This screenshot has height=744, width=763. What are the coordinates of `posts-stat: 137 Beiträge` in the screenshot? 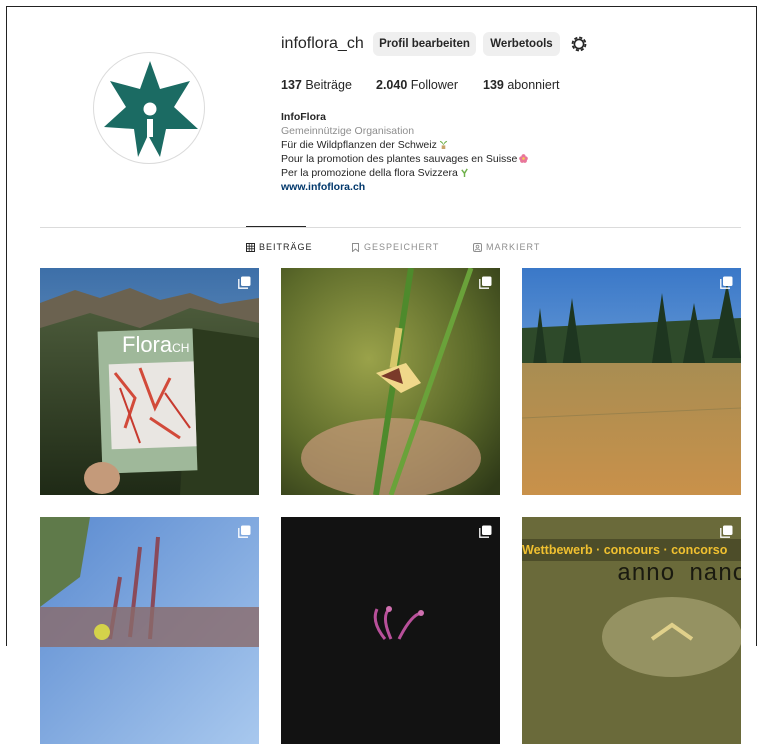 It's located at (316, 85).